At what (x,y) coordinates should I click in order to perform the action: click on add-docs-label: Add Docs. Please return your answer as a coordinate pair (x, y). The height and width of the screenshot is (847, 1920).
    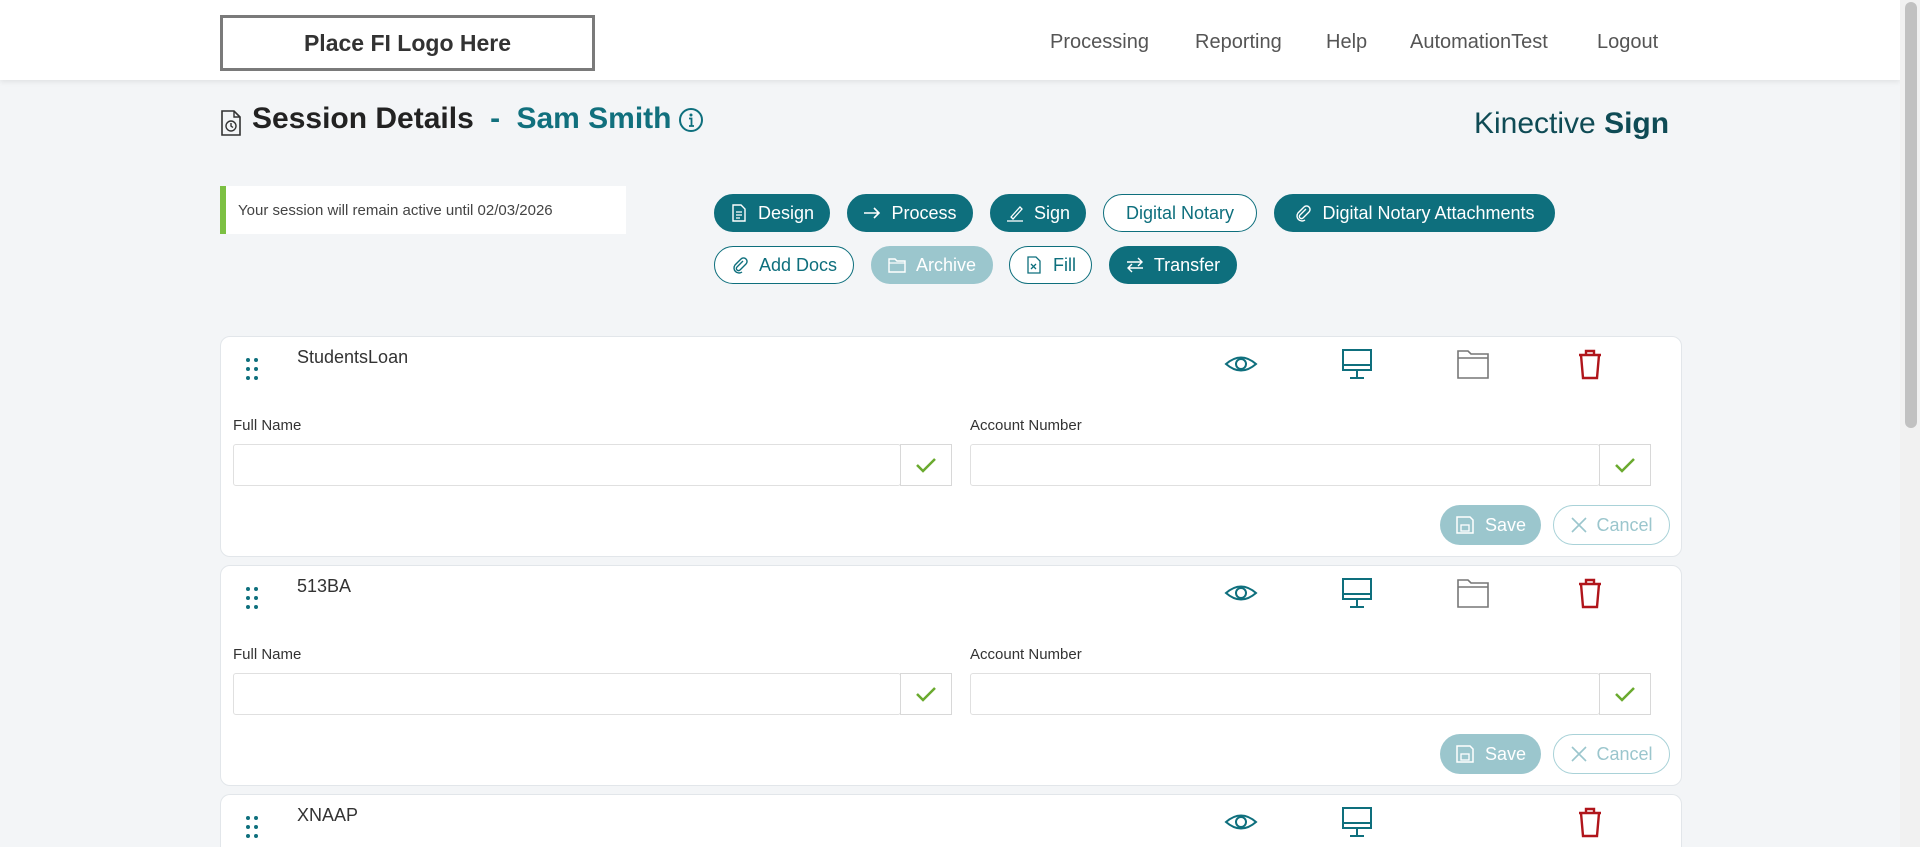
    Looking at the image, I should click on (798, 264).